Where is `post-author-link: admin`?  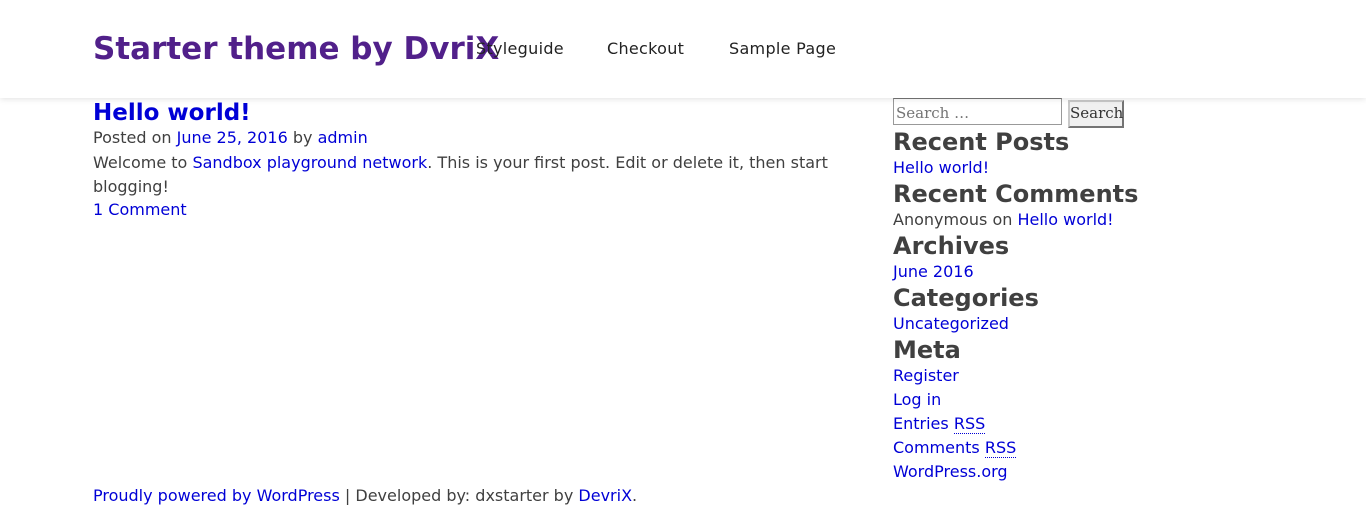
post-author-link: admin is located at coordinates (343, 137).